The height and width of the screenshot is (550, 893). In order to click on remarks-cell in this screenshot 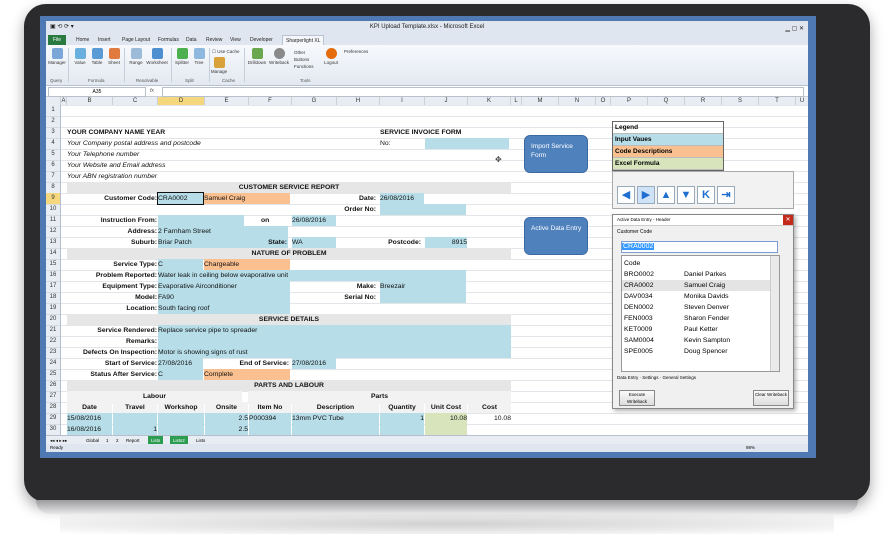, I will do `click(334, 341)`.